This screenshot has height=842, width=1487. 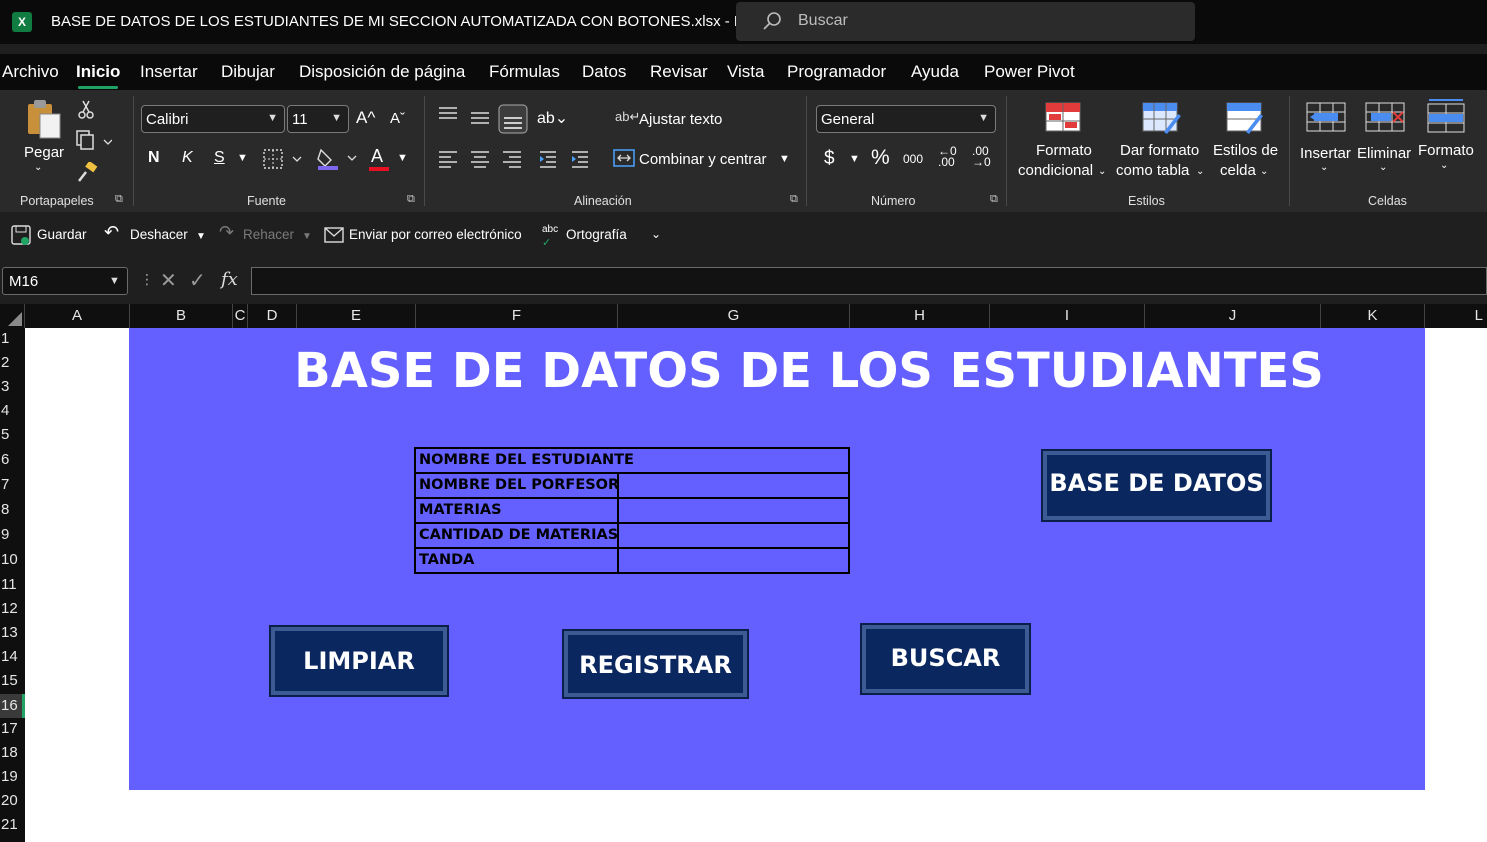 What do you see at coordinates (240, 316) in the screenshot?
I see `column-header-c: C` at bounding box center [240, 316].